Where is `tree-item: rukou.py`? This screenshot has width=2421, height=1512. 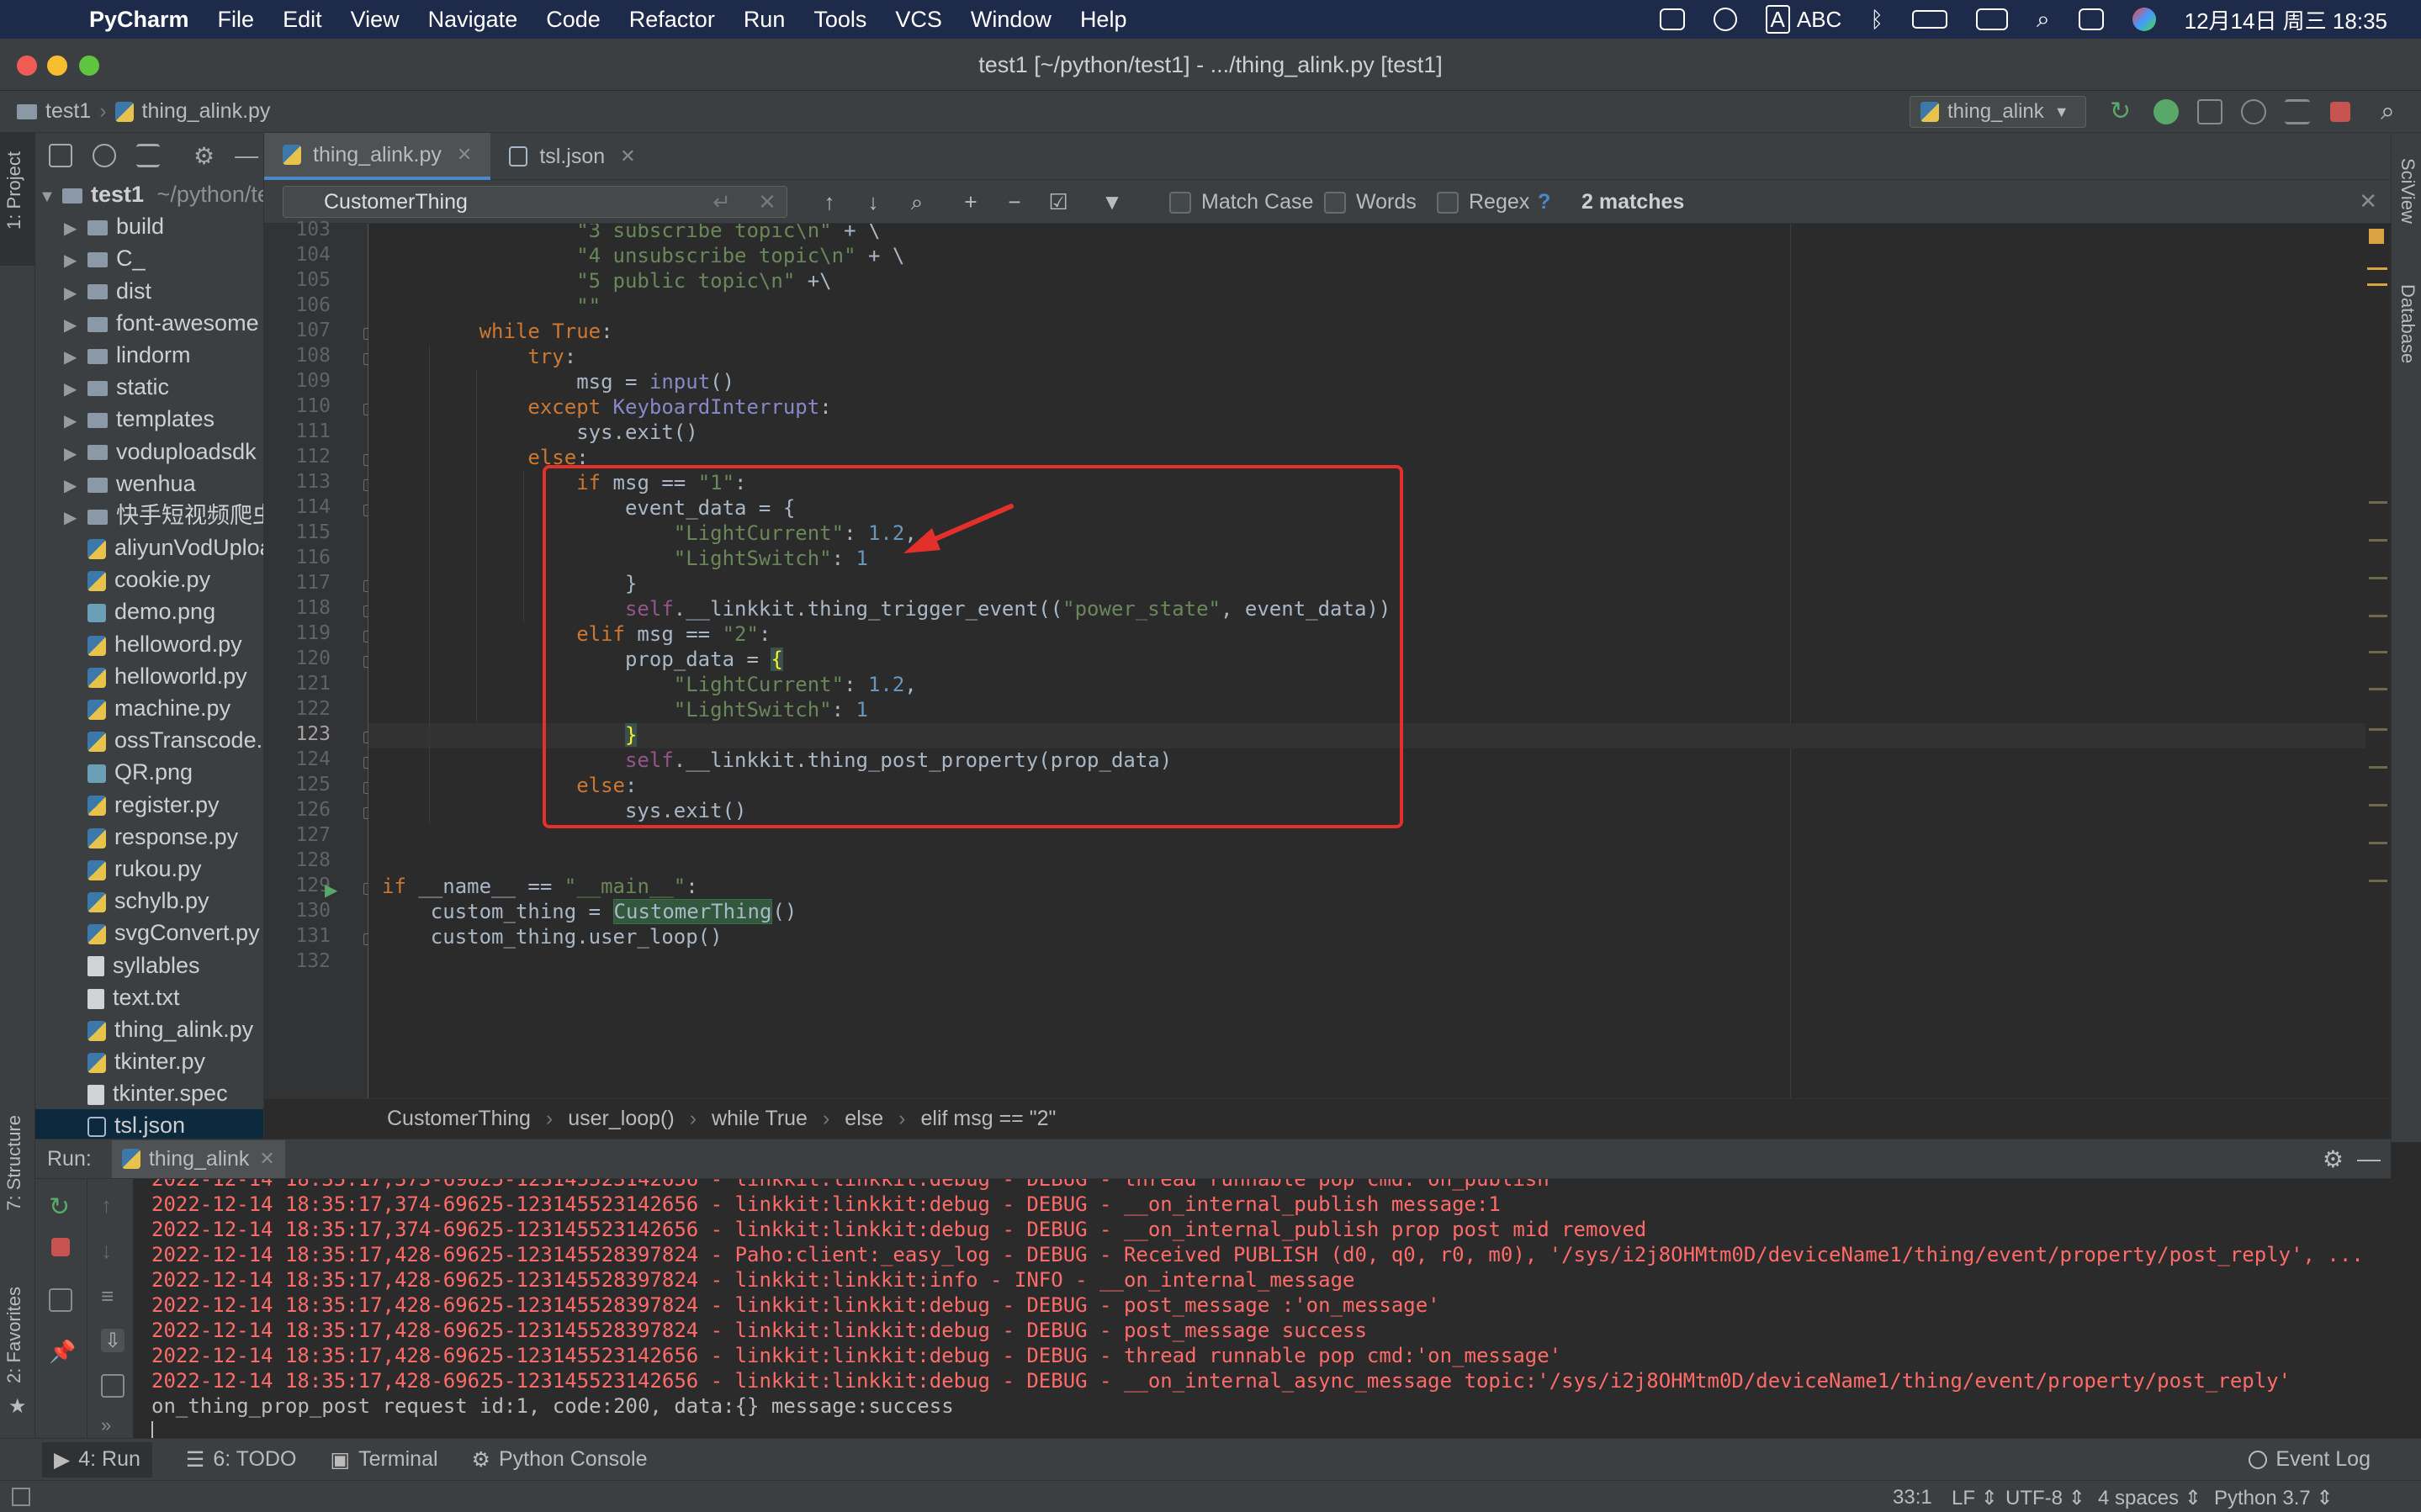
tree-item: rukou.py is located at coordinates (149, 869).